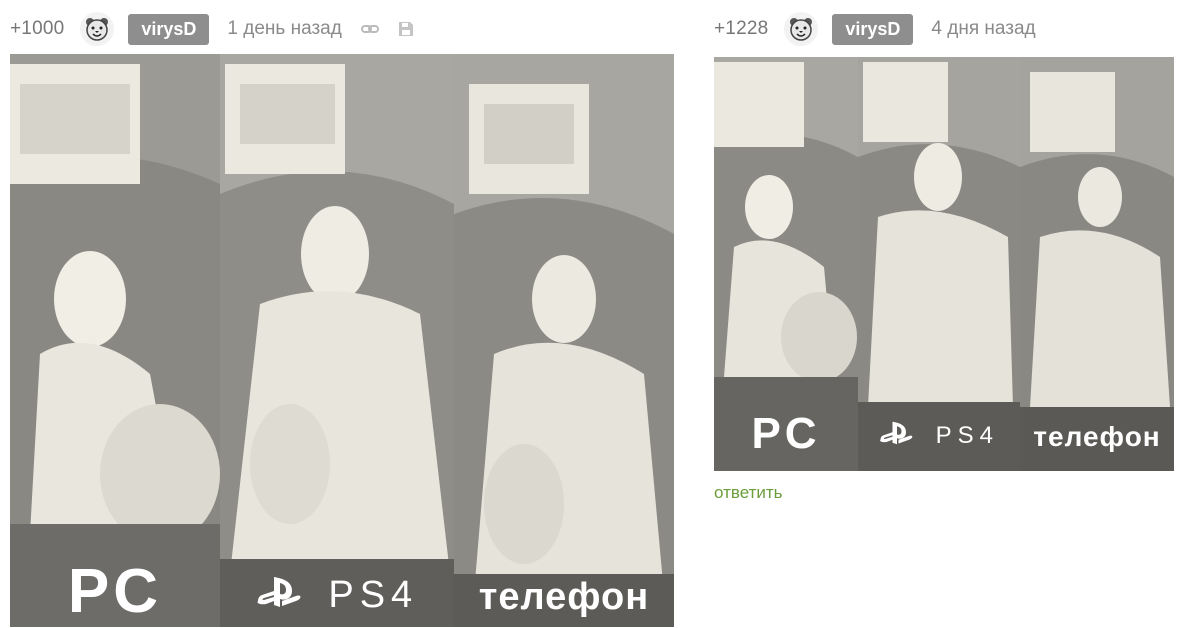 The image size is (1200, 628). I want to click on reply-link: ответить, so click(748, 493).